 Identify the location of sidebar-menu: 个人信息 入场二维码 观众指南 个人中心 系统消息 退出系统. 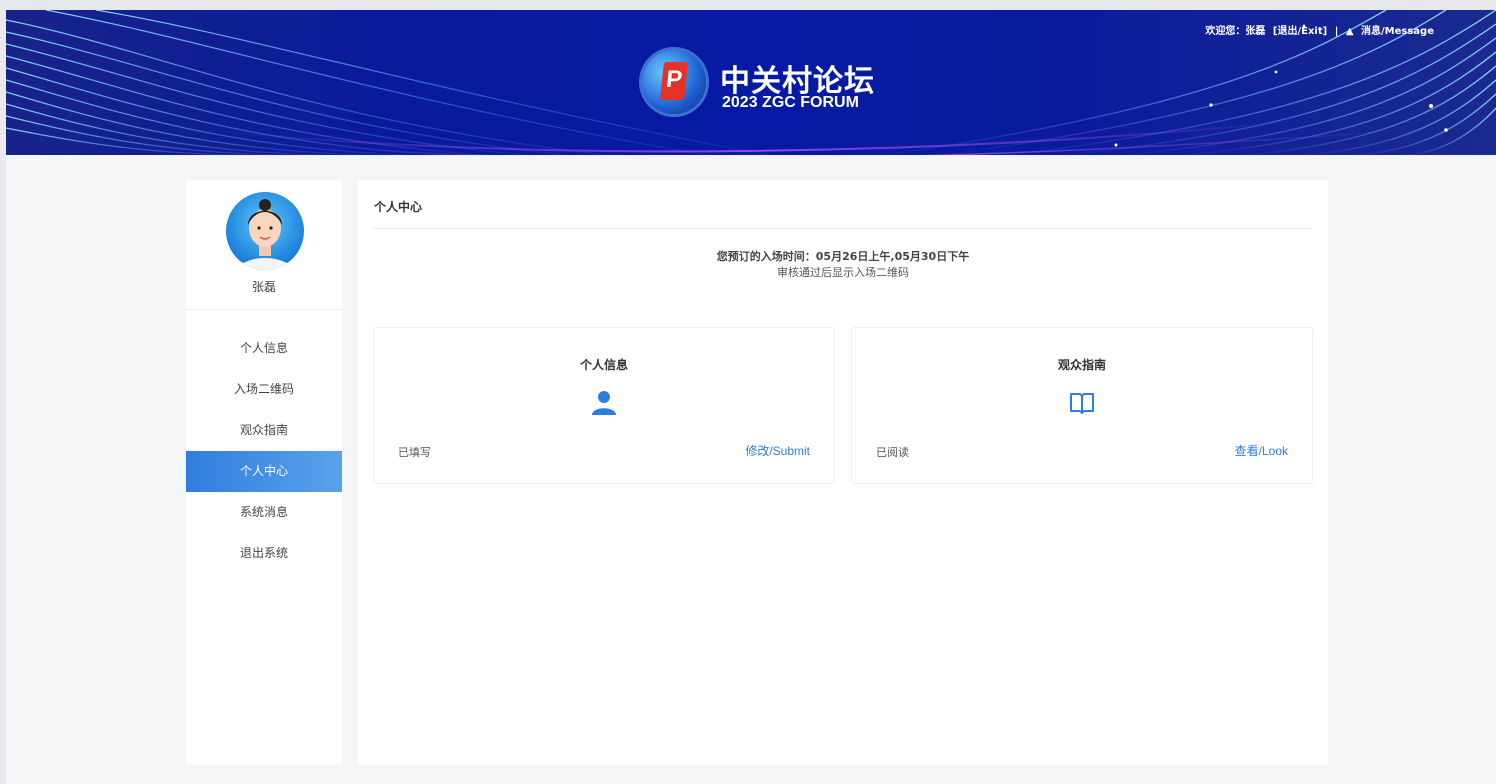
(264, 451).